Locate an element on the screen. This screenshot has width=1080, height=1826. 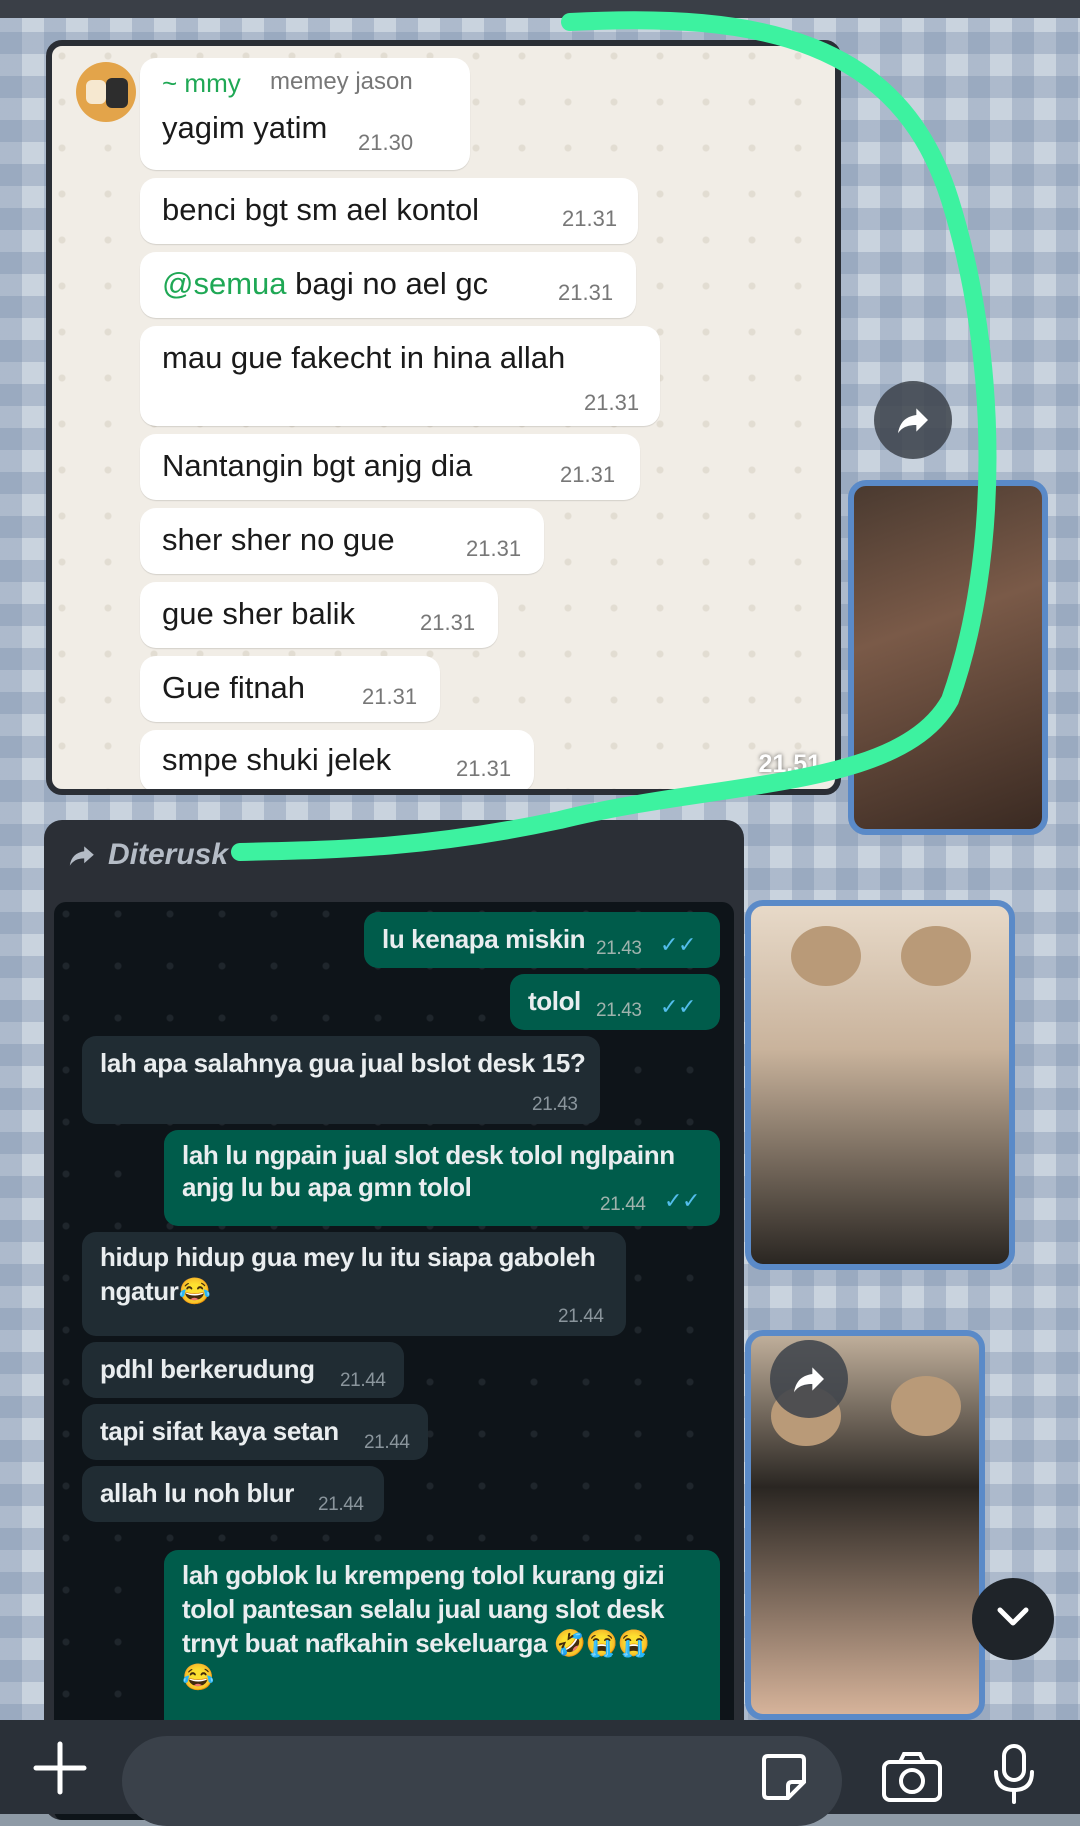
sticker-icon is located at coordinates (784, 1778).